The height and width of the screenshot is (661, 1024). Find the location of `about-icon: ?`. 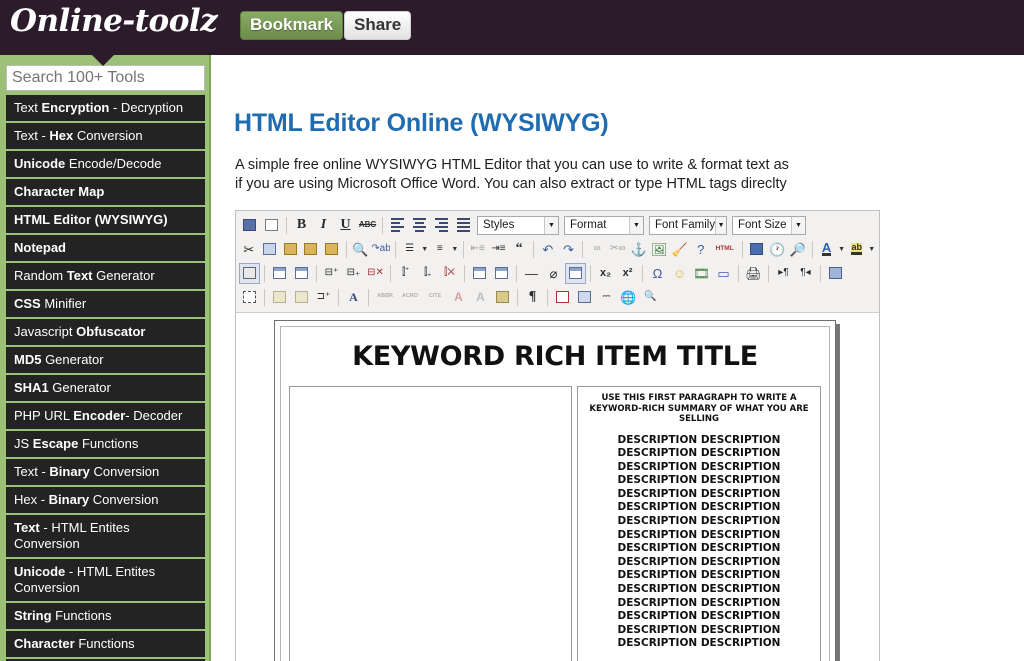

about-icon: ? is located at coordinates (701, 249).